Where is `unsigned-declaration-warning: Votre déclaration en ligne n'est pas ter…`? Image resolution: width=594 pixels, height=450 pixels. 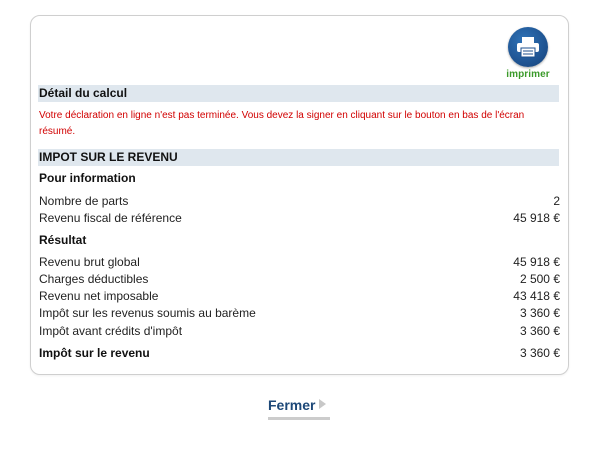
unsigned-declaration-warning: Votre déclaration en ligne n'est pas ter… is located at coordinates (282, 123).